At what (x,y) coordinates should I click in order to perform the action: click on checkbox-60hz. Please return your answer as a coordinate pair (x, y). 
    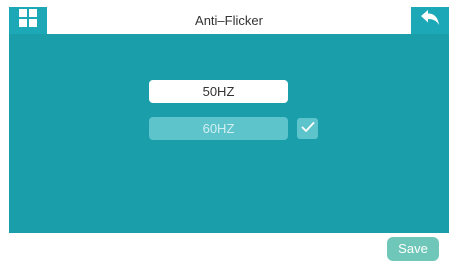
    Looking at the image, I should click on (307, 128).